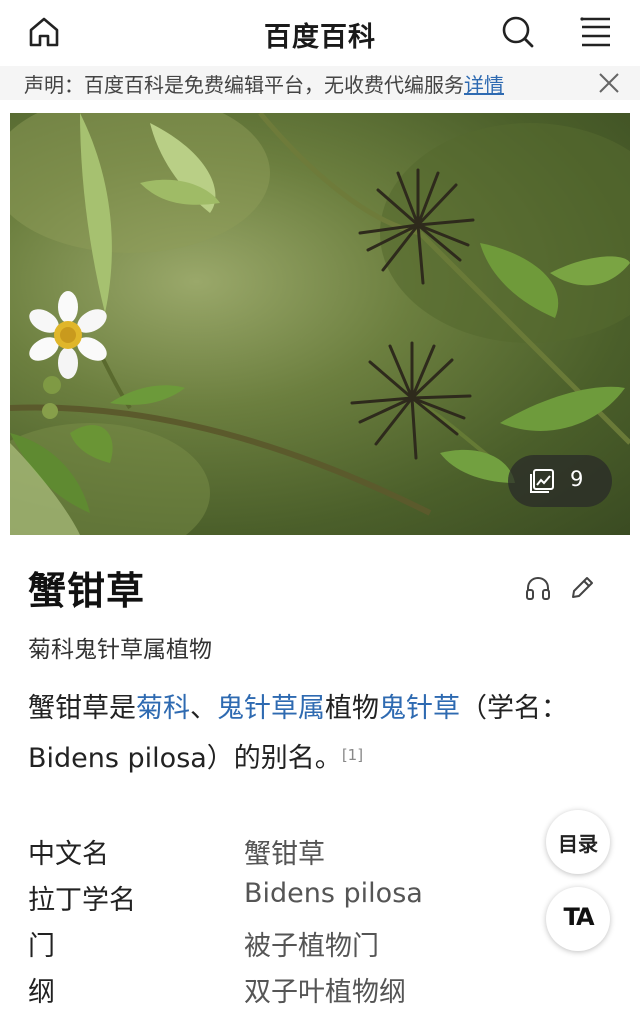 Image resolution: width=640 pixels, height=1014 pixels. What do you see at coordinates (284, 854) in the screenshot?
I see `info-value: 蟹钳草` at bounding box center [284, 854].